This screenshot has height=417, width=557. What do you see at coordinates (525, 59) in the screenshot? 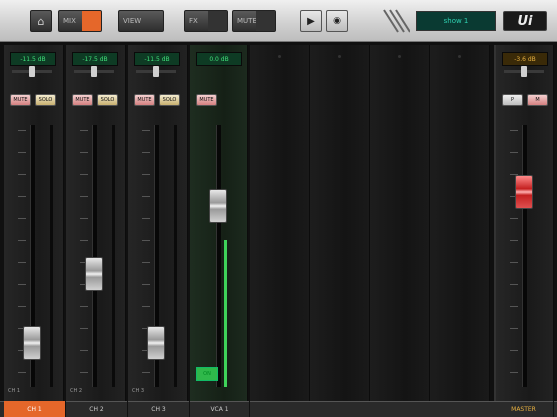
I see `gain-display: -3.6 dB` at bounding box center [525, 59].